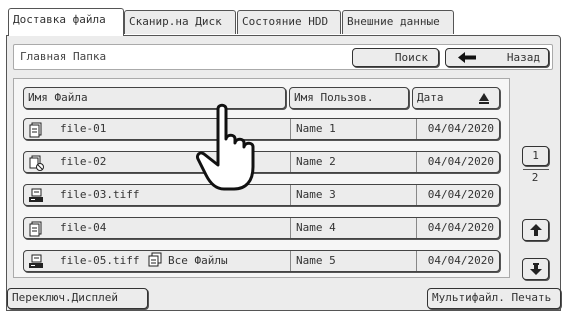  Describe the element at coordinates (395, 57) in the screenshot. I see `search-button: Поиск` at that location.